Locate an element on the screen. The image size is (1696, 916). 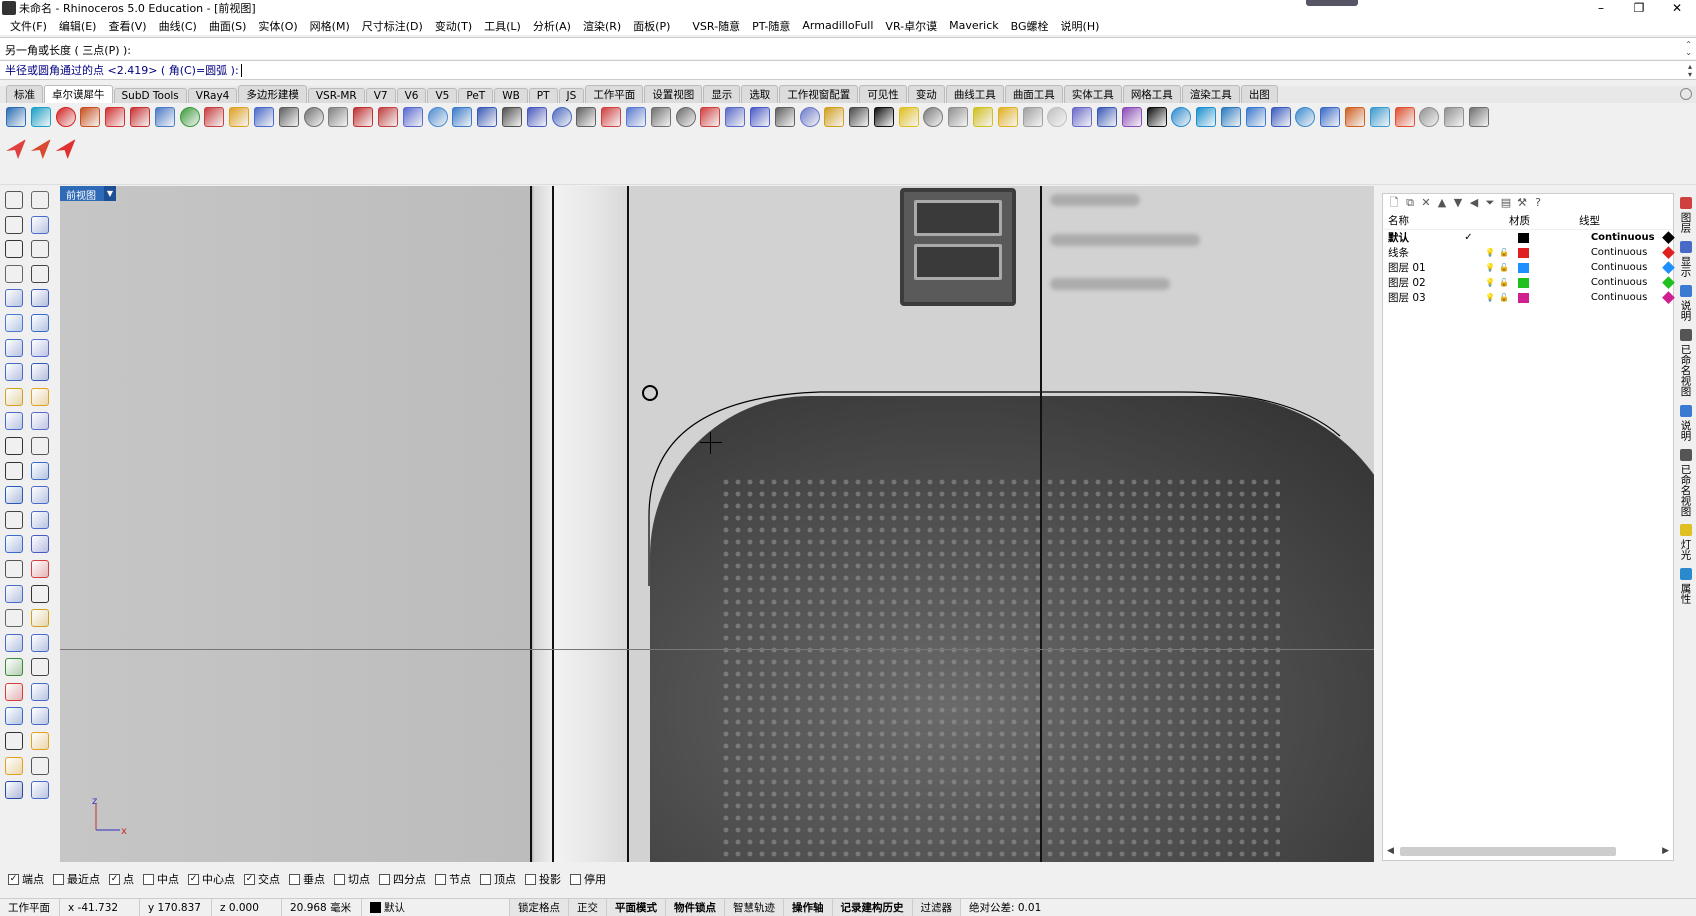
status-toggle-button: 操作轴 is located at coordinates (808, 907).